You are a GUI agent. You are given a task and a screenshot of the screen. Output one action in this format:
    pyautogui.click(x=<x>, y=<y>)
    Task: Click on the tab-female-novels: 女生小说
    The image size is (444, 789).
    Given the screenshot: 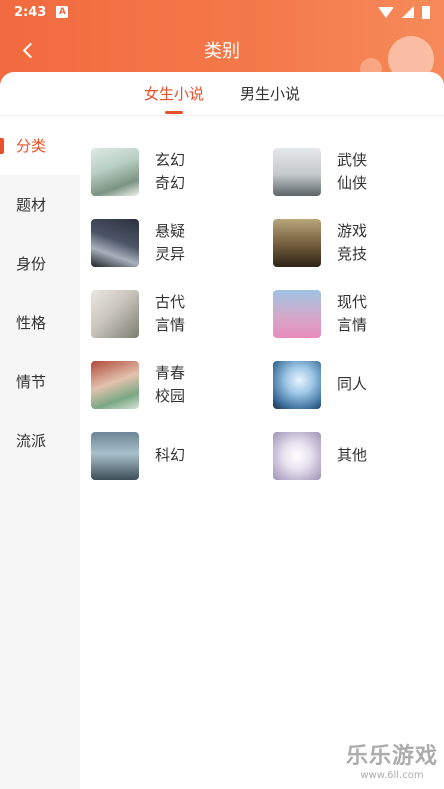 What is the action you would take?
    pyautogui.click(x=174, y=94)
    